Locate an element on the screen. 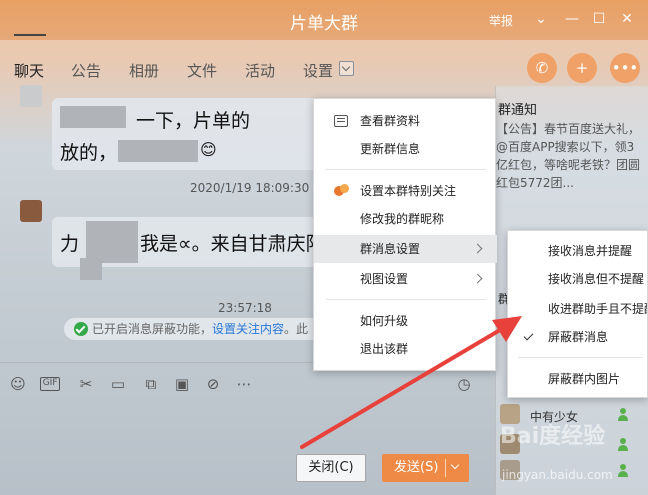 This screenshot has height=495, width=648. maximize-button: ☐ is located at coordinates (599, 19).